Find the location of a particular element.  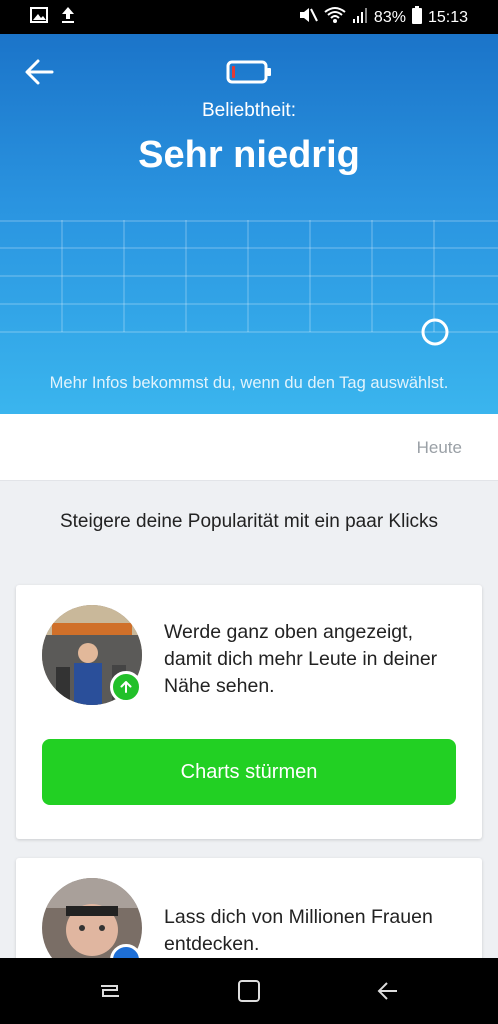

battery-icon is located at coordinates (416, 17).